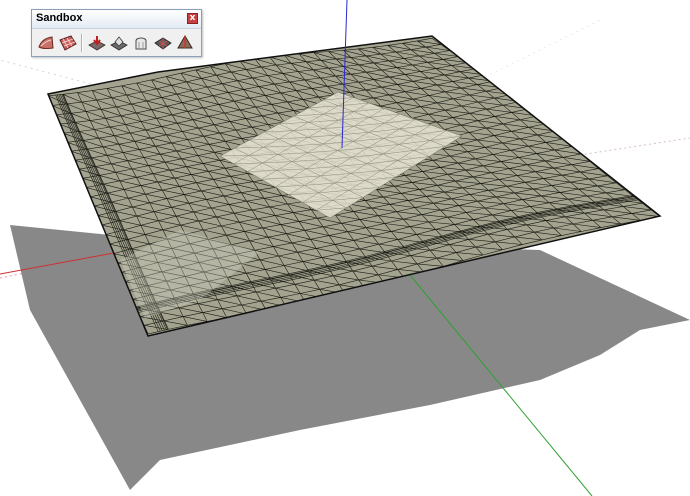 The width and height of the screenshot is (690, 496). I want to click on from-scratch-button, so click(67, 43).